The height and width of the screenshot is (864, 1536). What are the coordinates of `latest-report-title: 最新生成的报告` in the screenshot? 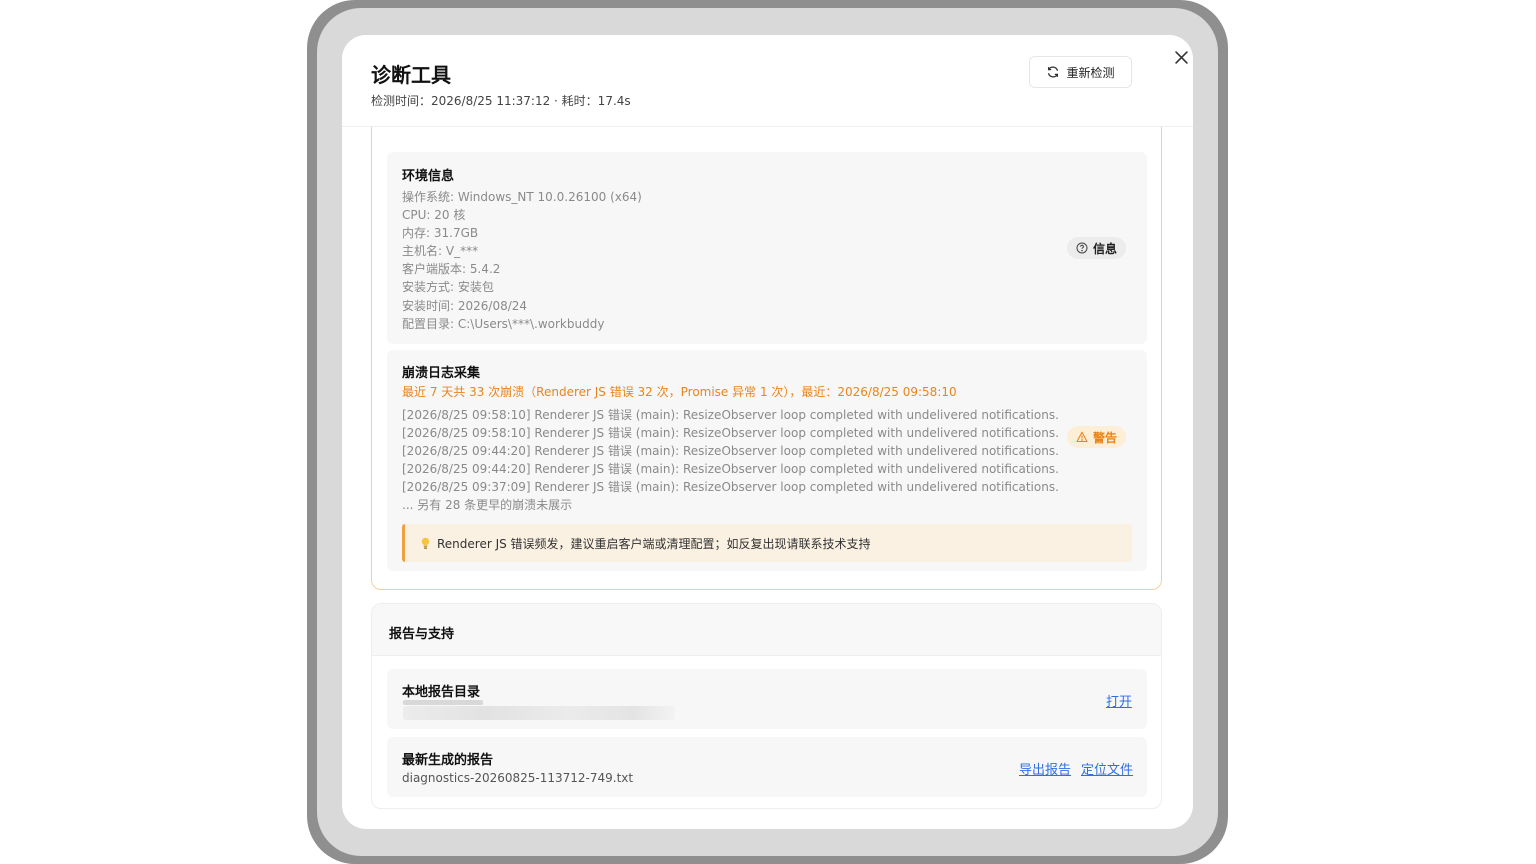 It's located at (448, 760).